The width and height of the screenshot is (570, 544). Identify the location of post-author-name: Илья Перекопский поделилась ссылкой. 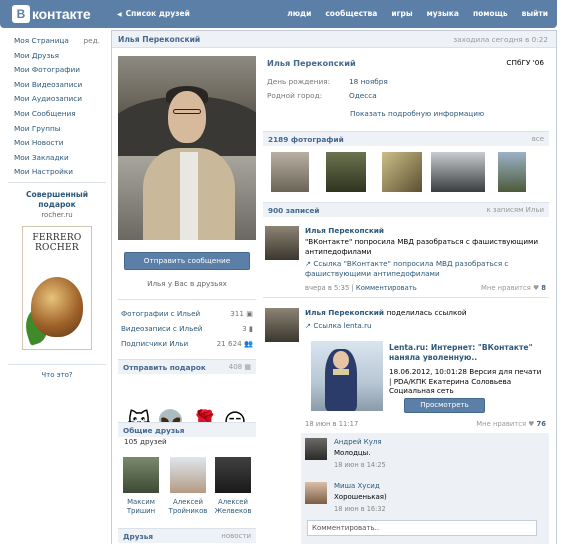
(386, 312).